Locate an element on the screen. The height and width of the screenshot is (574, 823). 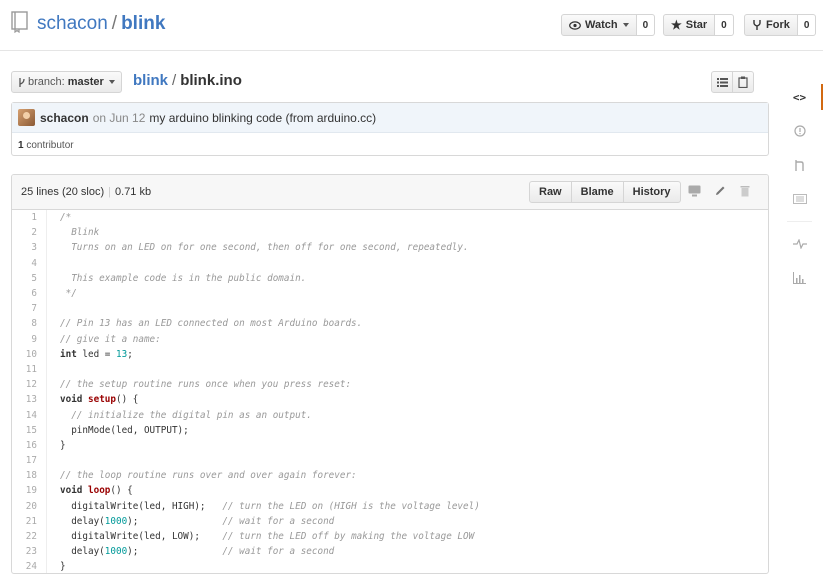
code-line: 19 void loop() { is located at coordinates (390, 491).